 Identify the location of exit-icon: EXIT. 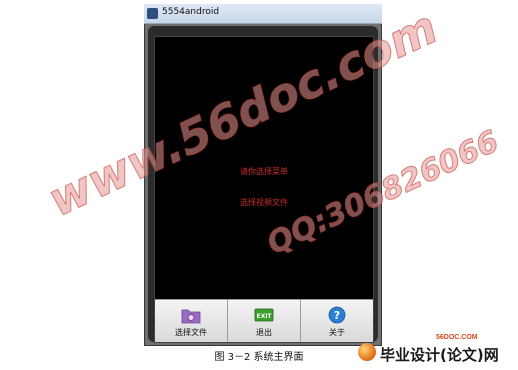
(264, 315).